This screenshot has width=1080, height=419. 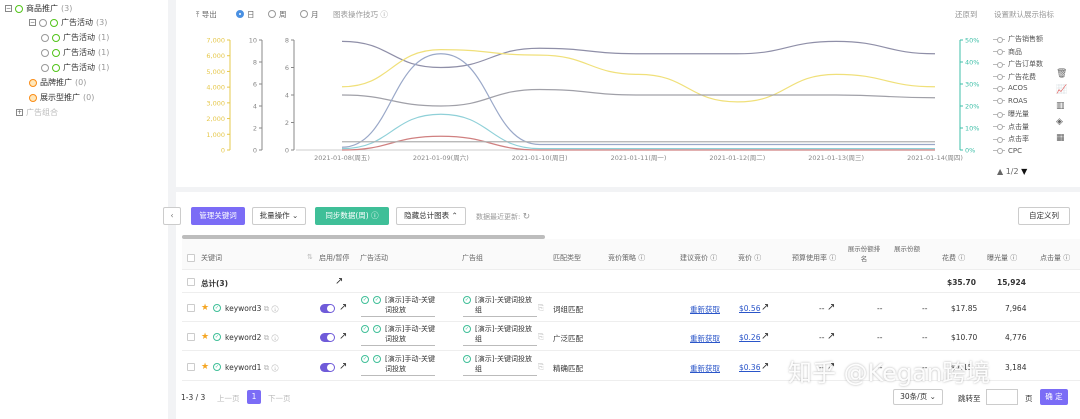 I want to click on page-1-button: 1, so click(x=254, y=397).